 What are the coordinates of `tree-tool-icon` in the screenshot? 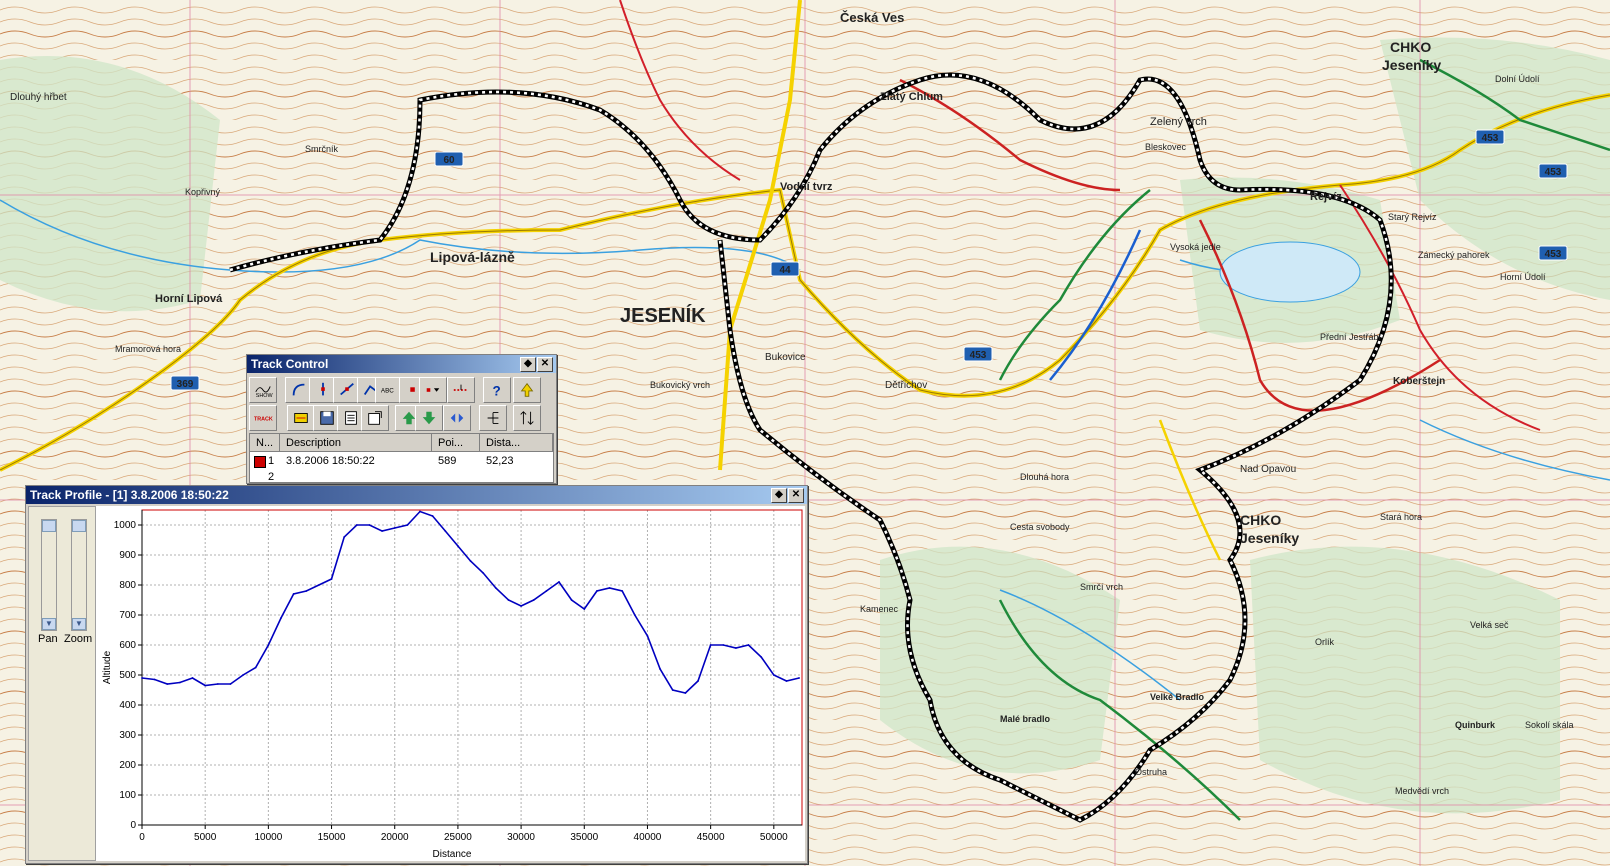 It's located at (493, 418).